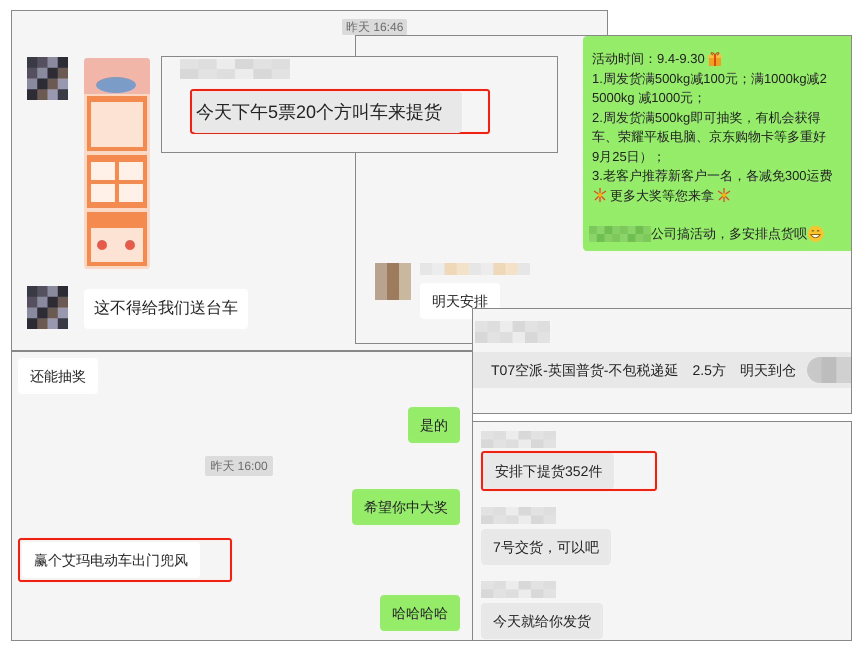 The width and height of the screenshot is (858, 649). I want to click on message-bubble: 这不得给我们送台车, so click(166, 309).